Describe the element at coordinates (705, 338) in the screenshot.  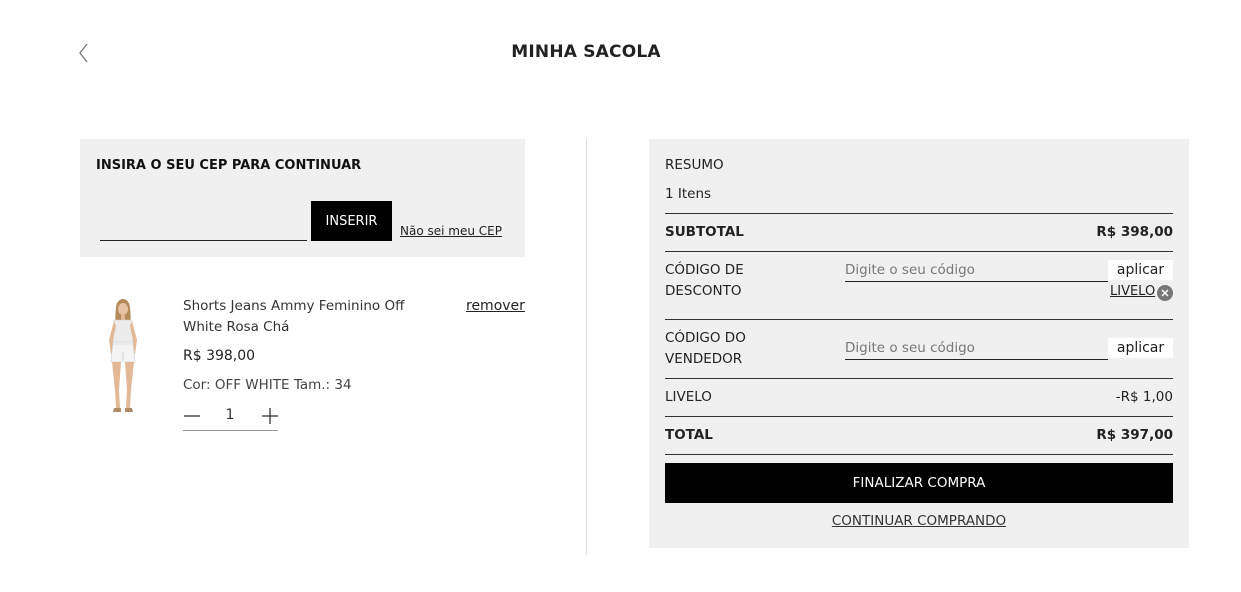
I see `seller-code-label: CÓDIGO DO` at that location.